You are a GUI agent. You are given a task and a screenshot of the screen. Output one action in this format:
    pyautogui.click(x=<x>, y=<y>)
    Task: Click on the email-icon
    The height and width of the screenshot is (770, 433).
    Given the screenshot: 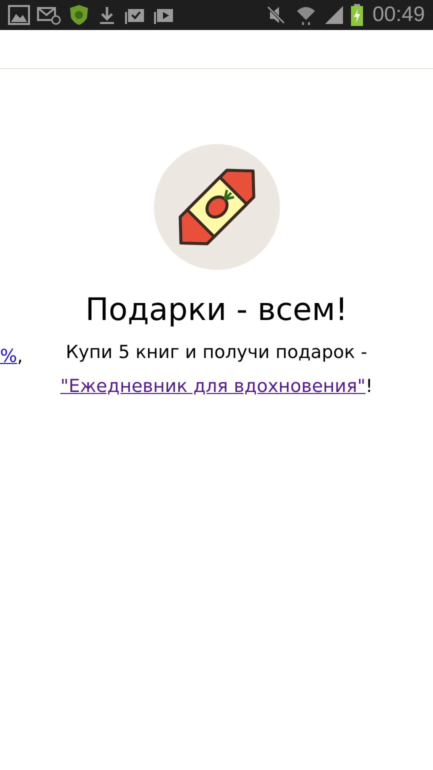 What is the action you would take?
    pyautogui.click(x=49, y=15)
    